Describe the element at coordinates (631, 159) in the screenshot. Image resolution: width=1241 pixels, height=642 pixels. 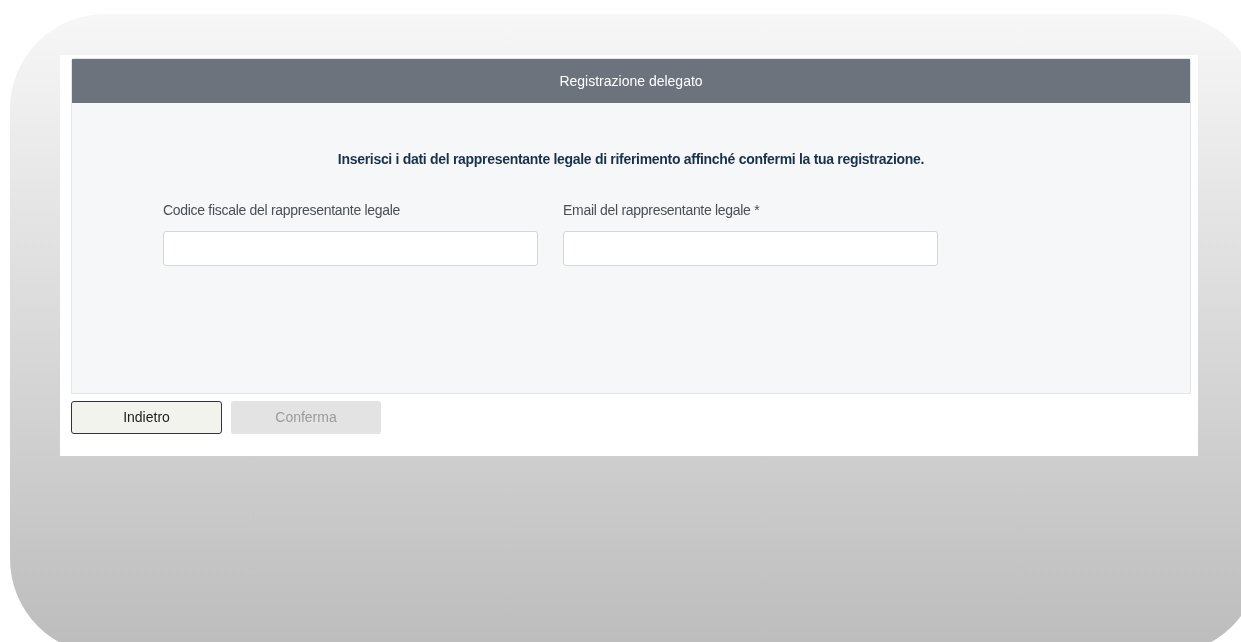
I see `instruction-text: Inserisci i dati del rappresentante legale di riferimento affinché confermi la tua registrazione.` at that location.